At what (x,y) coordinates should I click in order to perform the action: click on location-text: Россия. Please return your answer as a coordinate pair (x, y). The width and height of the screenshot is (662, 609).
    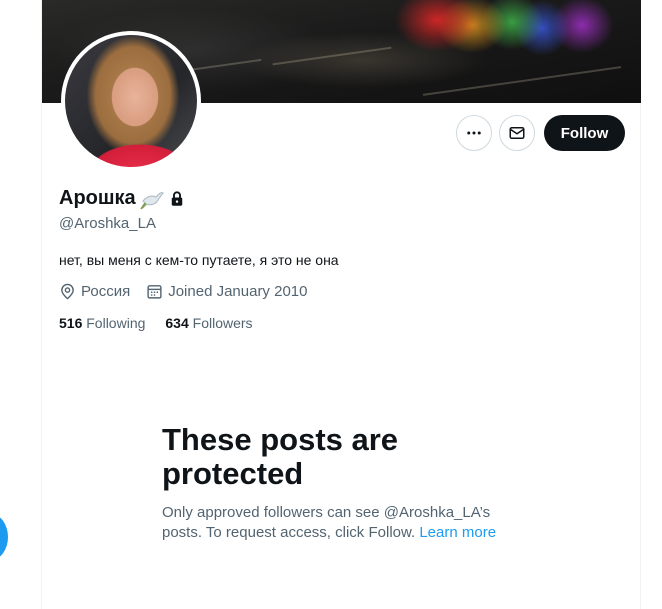
    Looking at the image, I should click on (106, 291).